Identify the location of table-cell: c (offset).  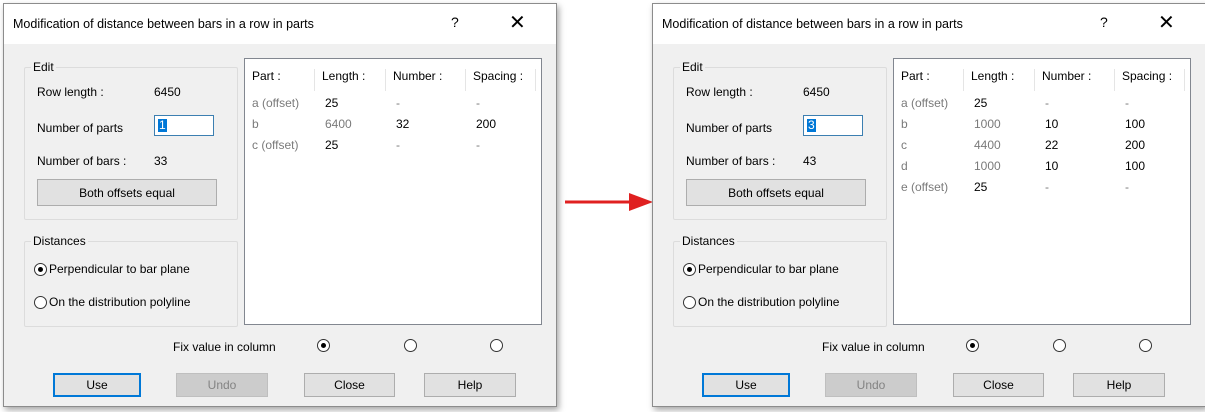
(275, 145).